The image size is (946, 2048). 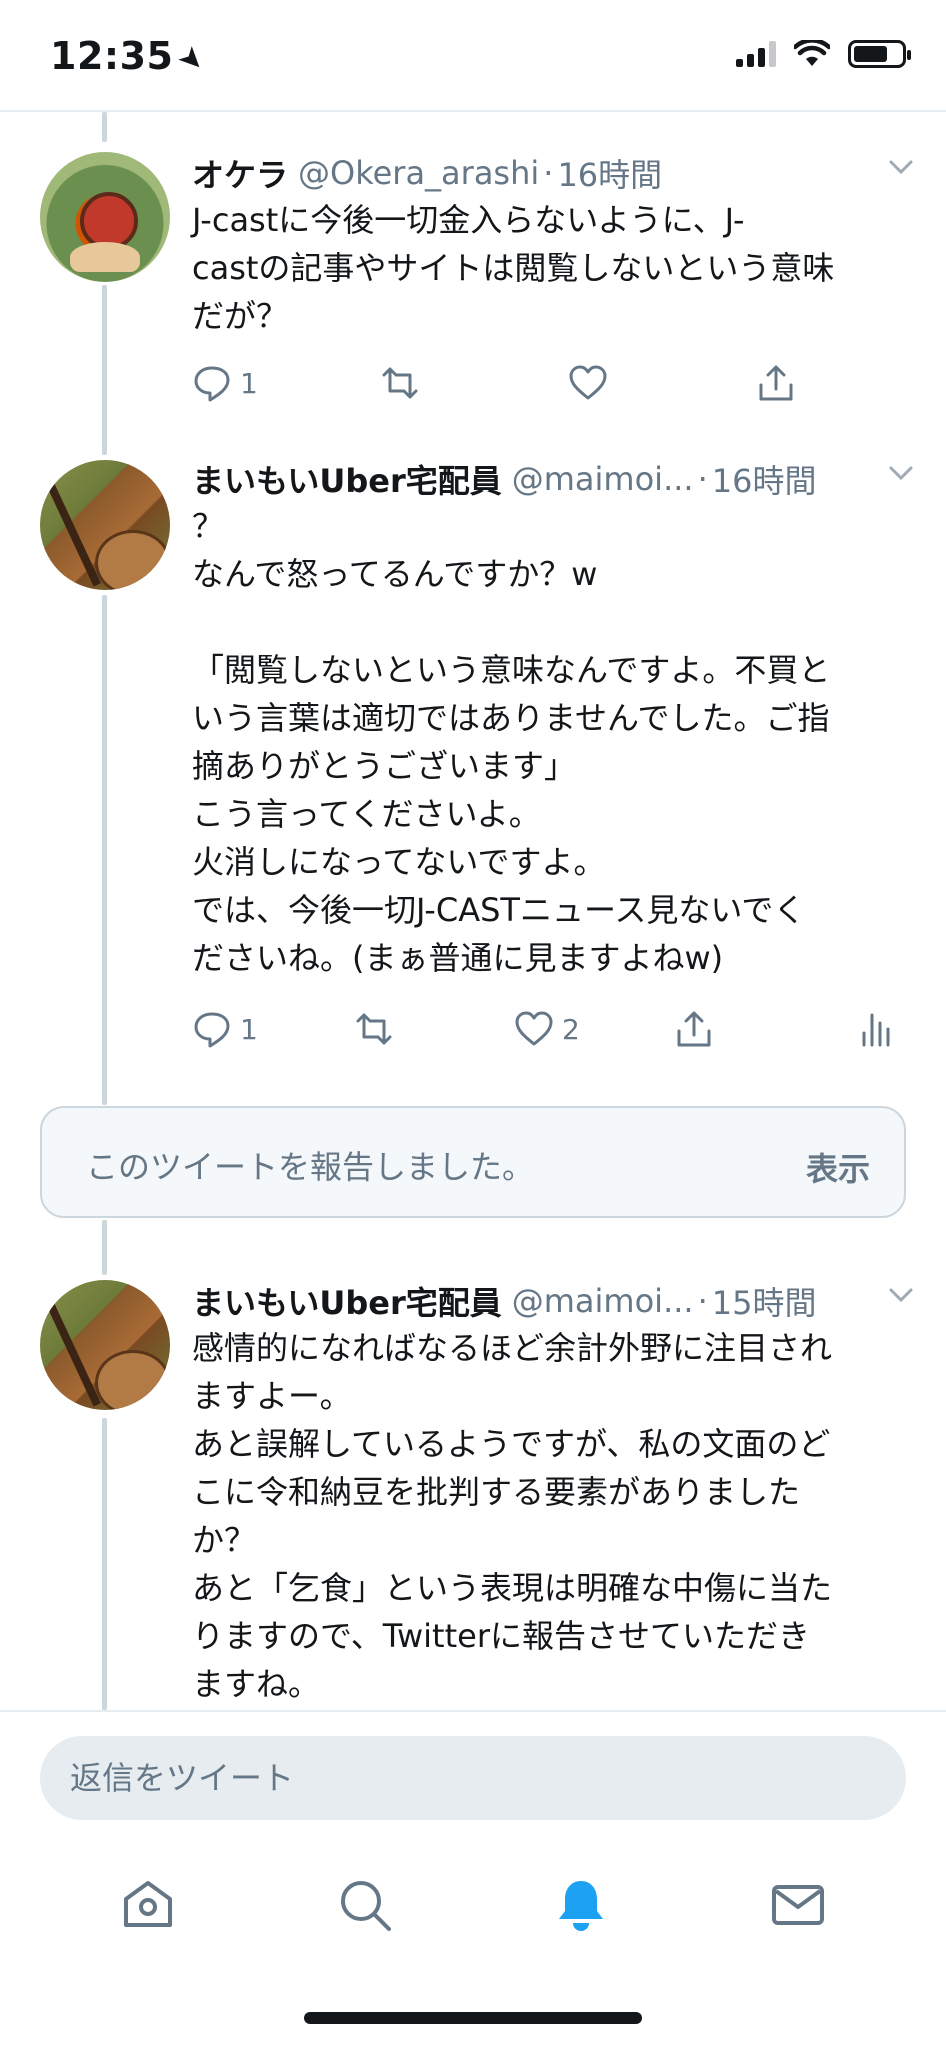 I want to click on reply-bar: 返信をツイート, so click(x=473, y=1770).